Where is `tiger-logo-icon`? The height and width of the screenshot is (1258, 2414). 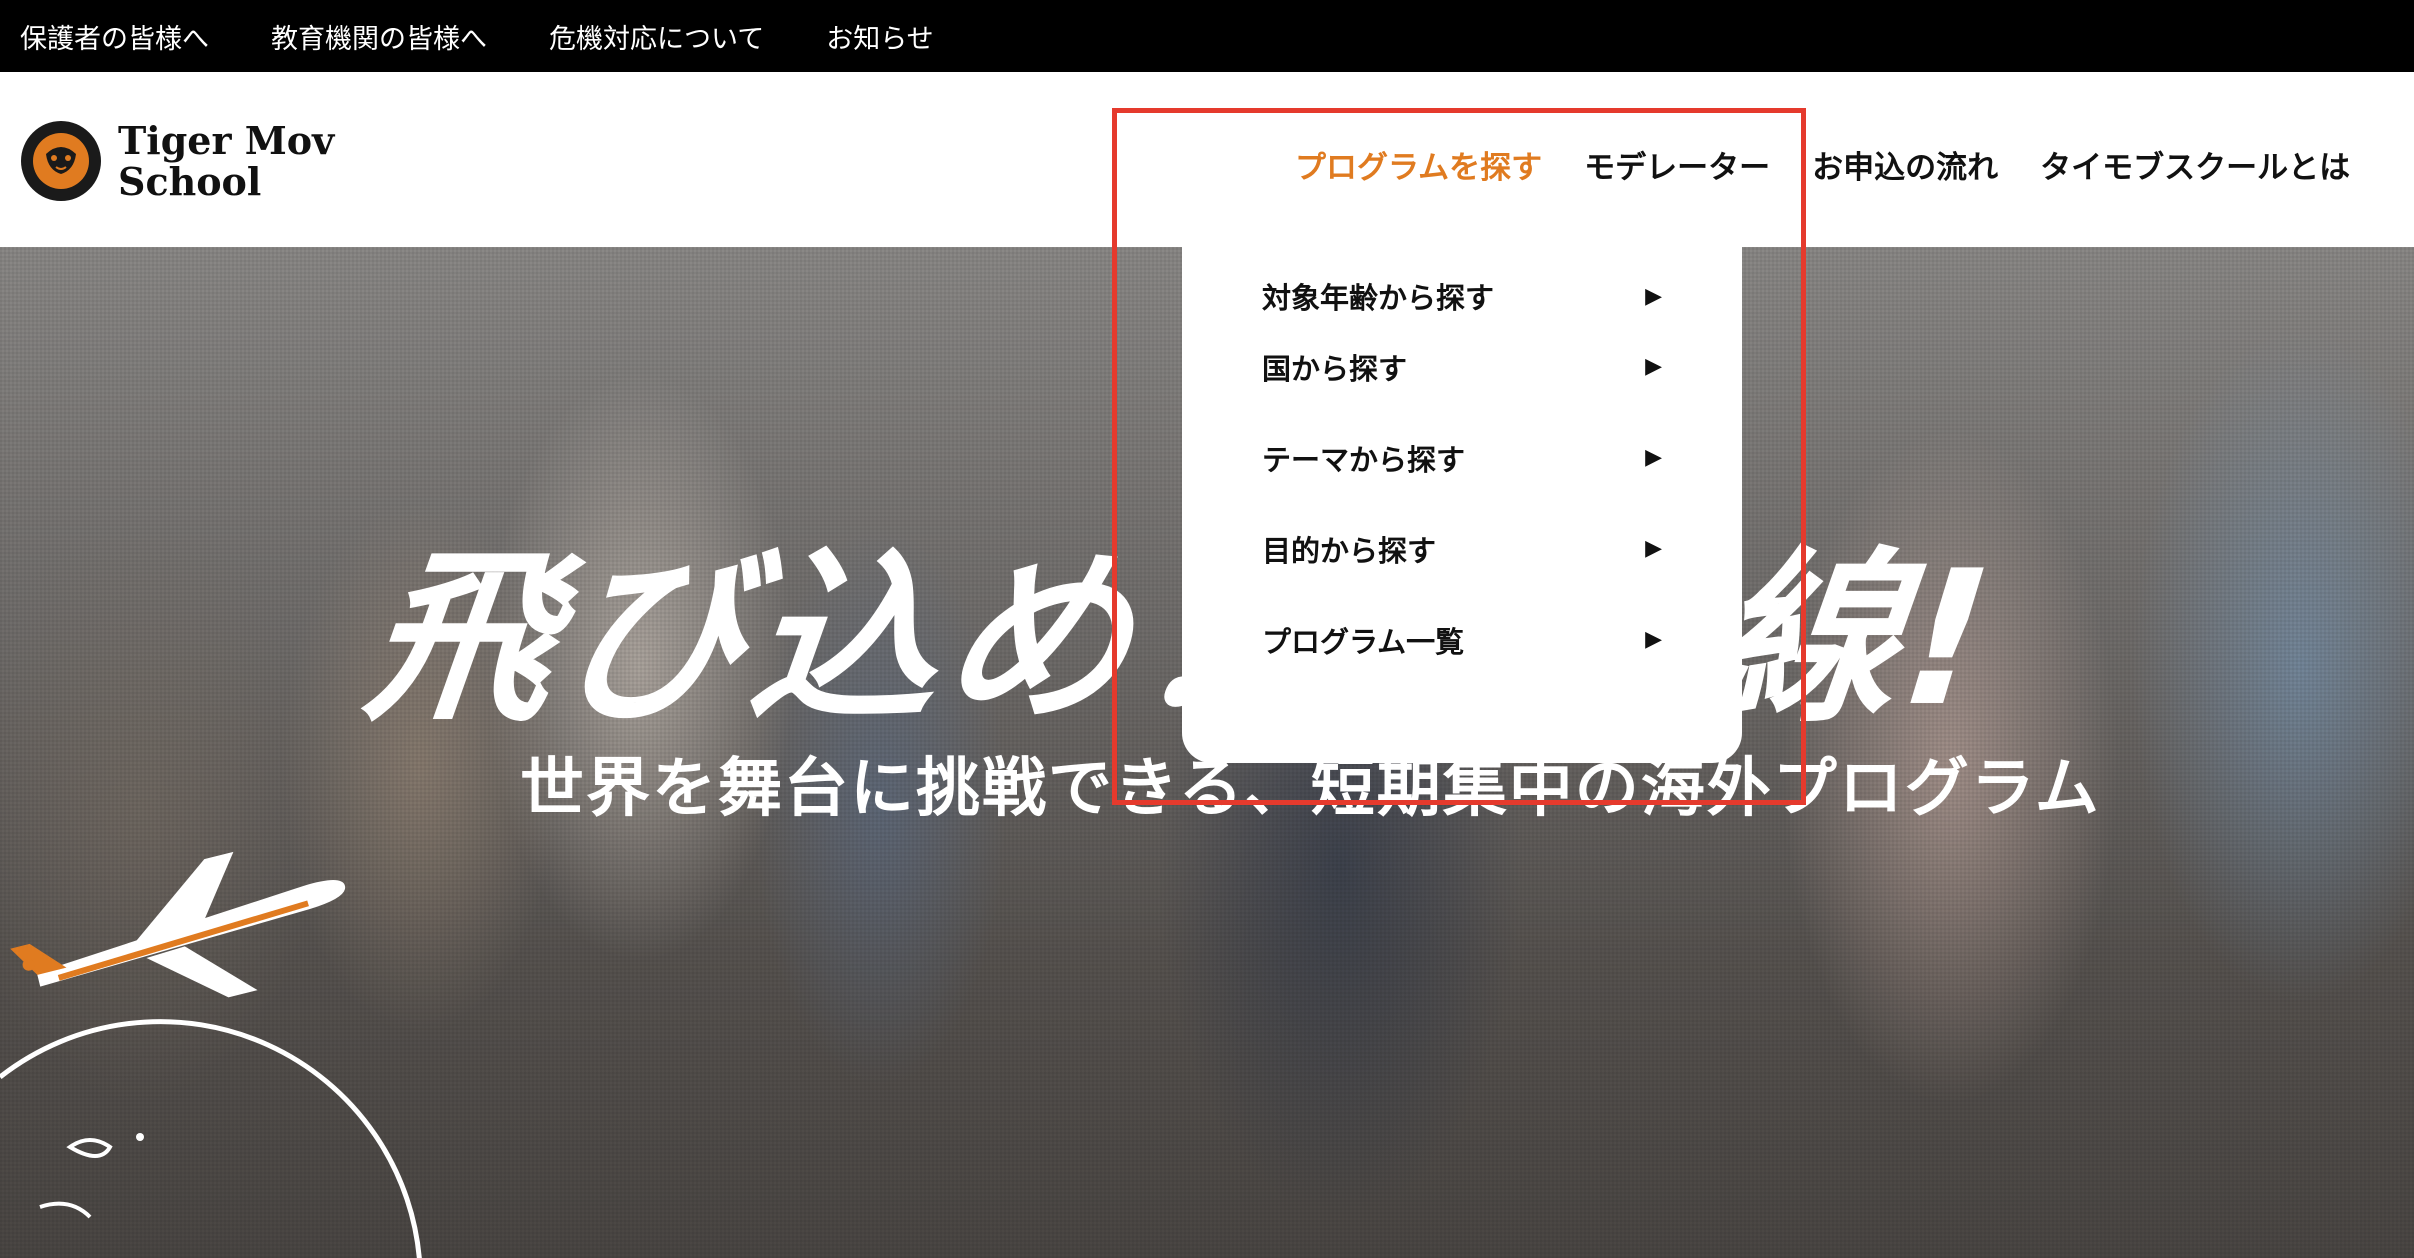
tiger-logo-icon is located at coordinates (61, 161).